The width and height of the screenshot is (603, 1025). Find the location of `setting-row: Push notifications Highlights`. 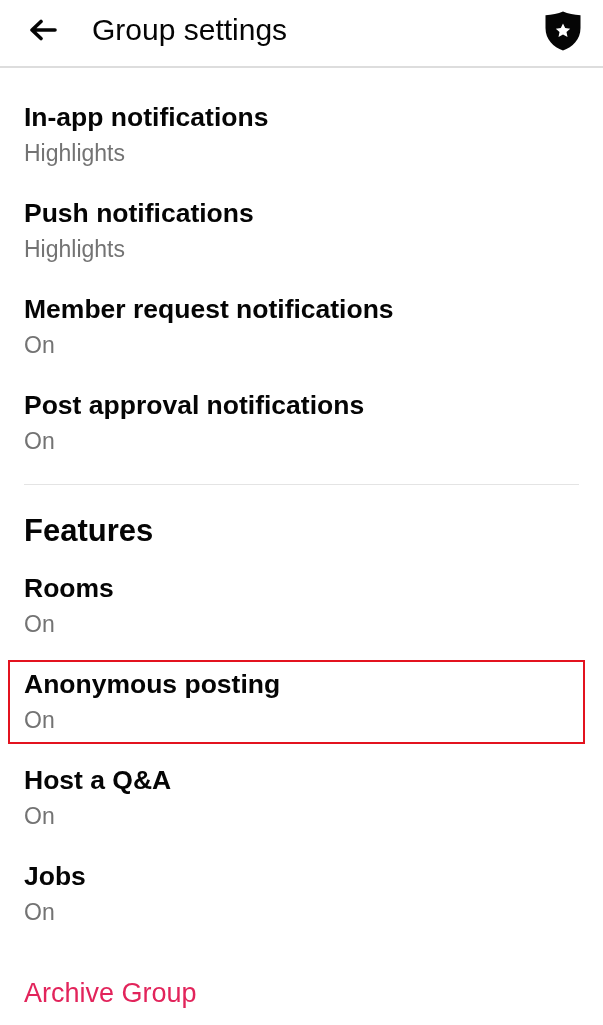

setting-row: Push notifications Highlights is located at coordinates (296, 231).